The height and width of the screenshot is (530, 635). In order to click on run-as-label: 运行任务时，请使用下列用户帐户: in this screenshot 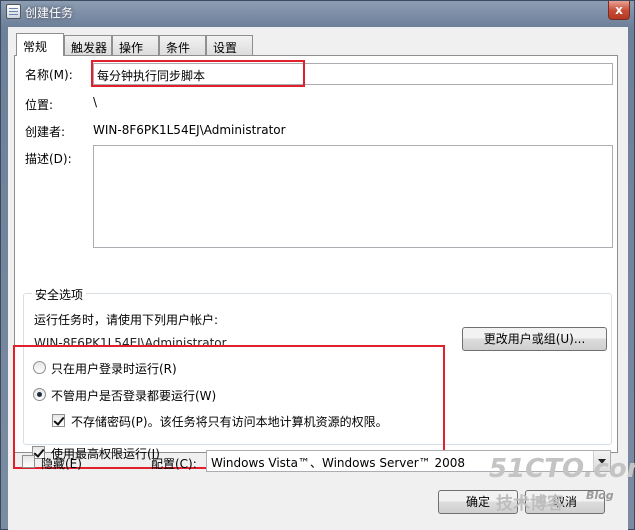, I will do `click(126, 320)`.